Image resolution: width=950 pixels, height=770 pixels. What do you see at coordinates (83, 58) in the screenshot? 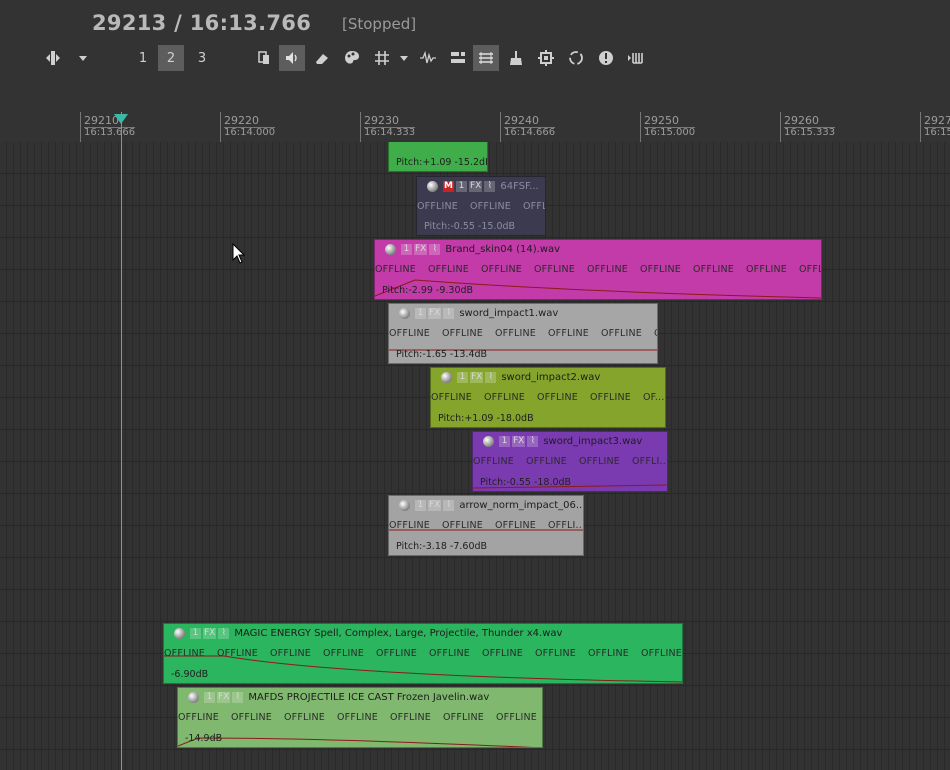
I see `dropdown-arrow-icon` at bounding box center [83, 58].